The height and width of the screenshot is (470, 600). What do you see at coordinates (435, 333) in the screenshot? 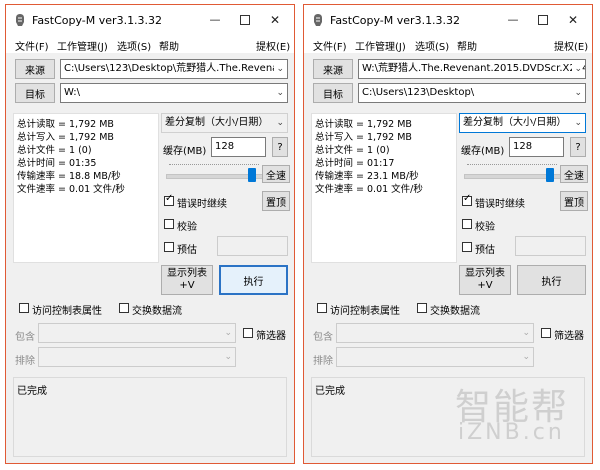
I see `include-field: ⌄` at bounding box center [435, 333].